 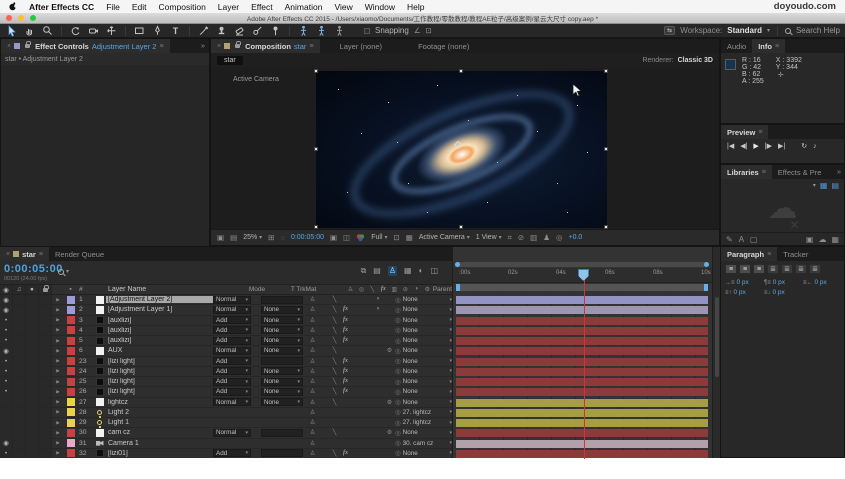 What do you see at coordinates (32, 18) in the screenshot?
I see `zoom-window-button` at bounding box center [32, 18].